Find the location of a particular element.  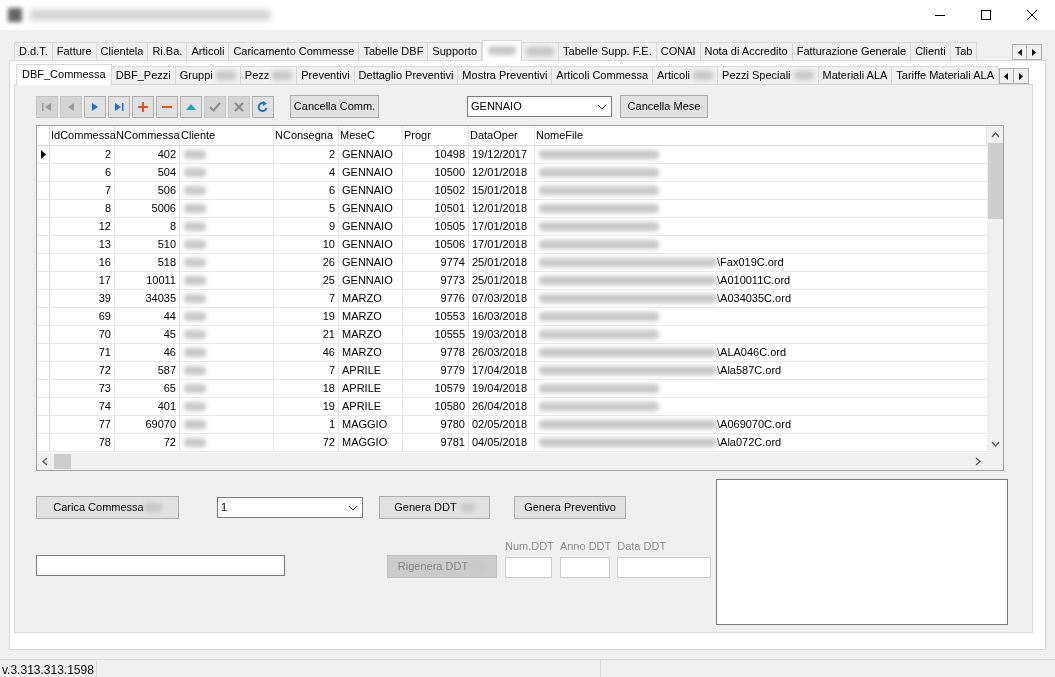

tab: Preventivi is located at coordinates (326, 75).